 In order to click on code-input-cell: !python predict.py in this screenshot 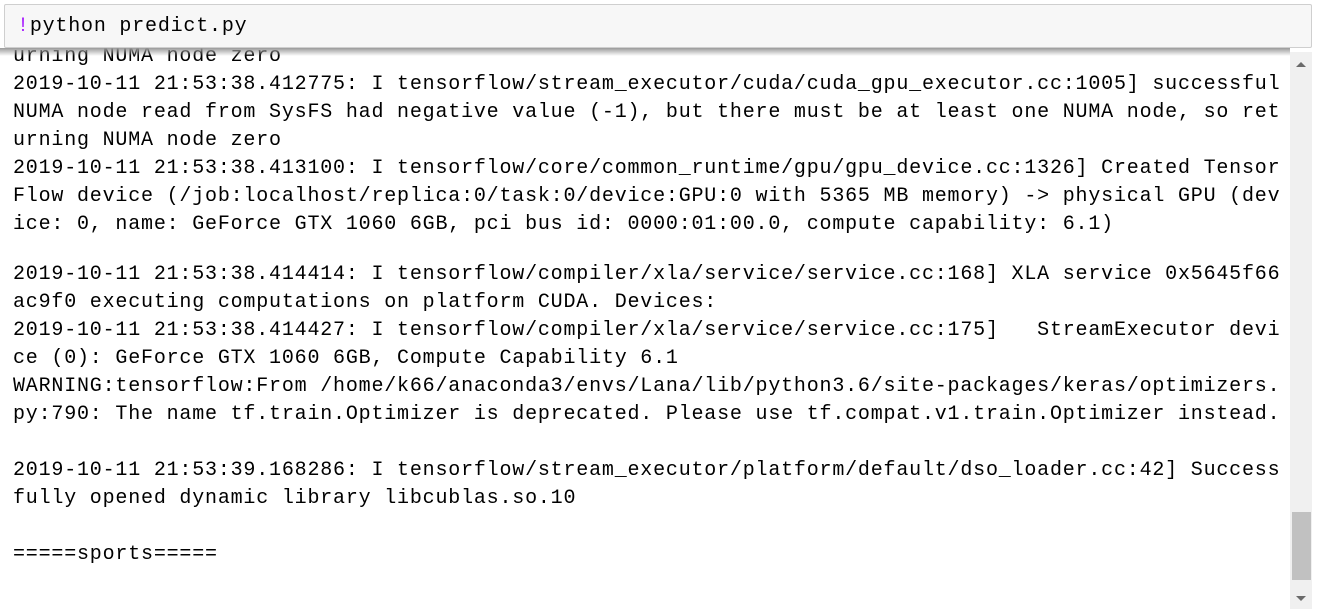, I will do `click(658, 26)`.